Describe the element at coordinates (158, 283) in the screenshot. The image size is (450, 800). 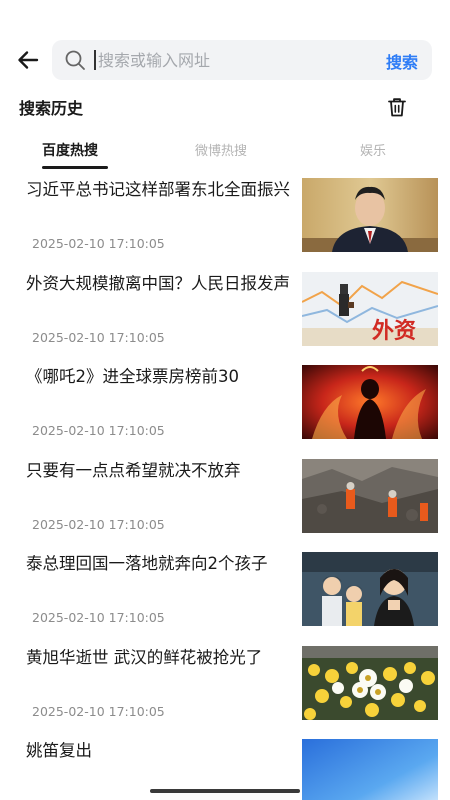
I see `news-title: 外资大规模撤离中国？人民日报发声` at that location.